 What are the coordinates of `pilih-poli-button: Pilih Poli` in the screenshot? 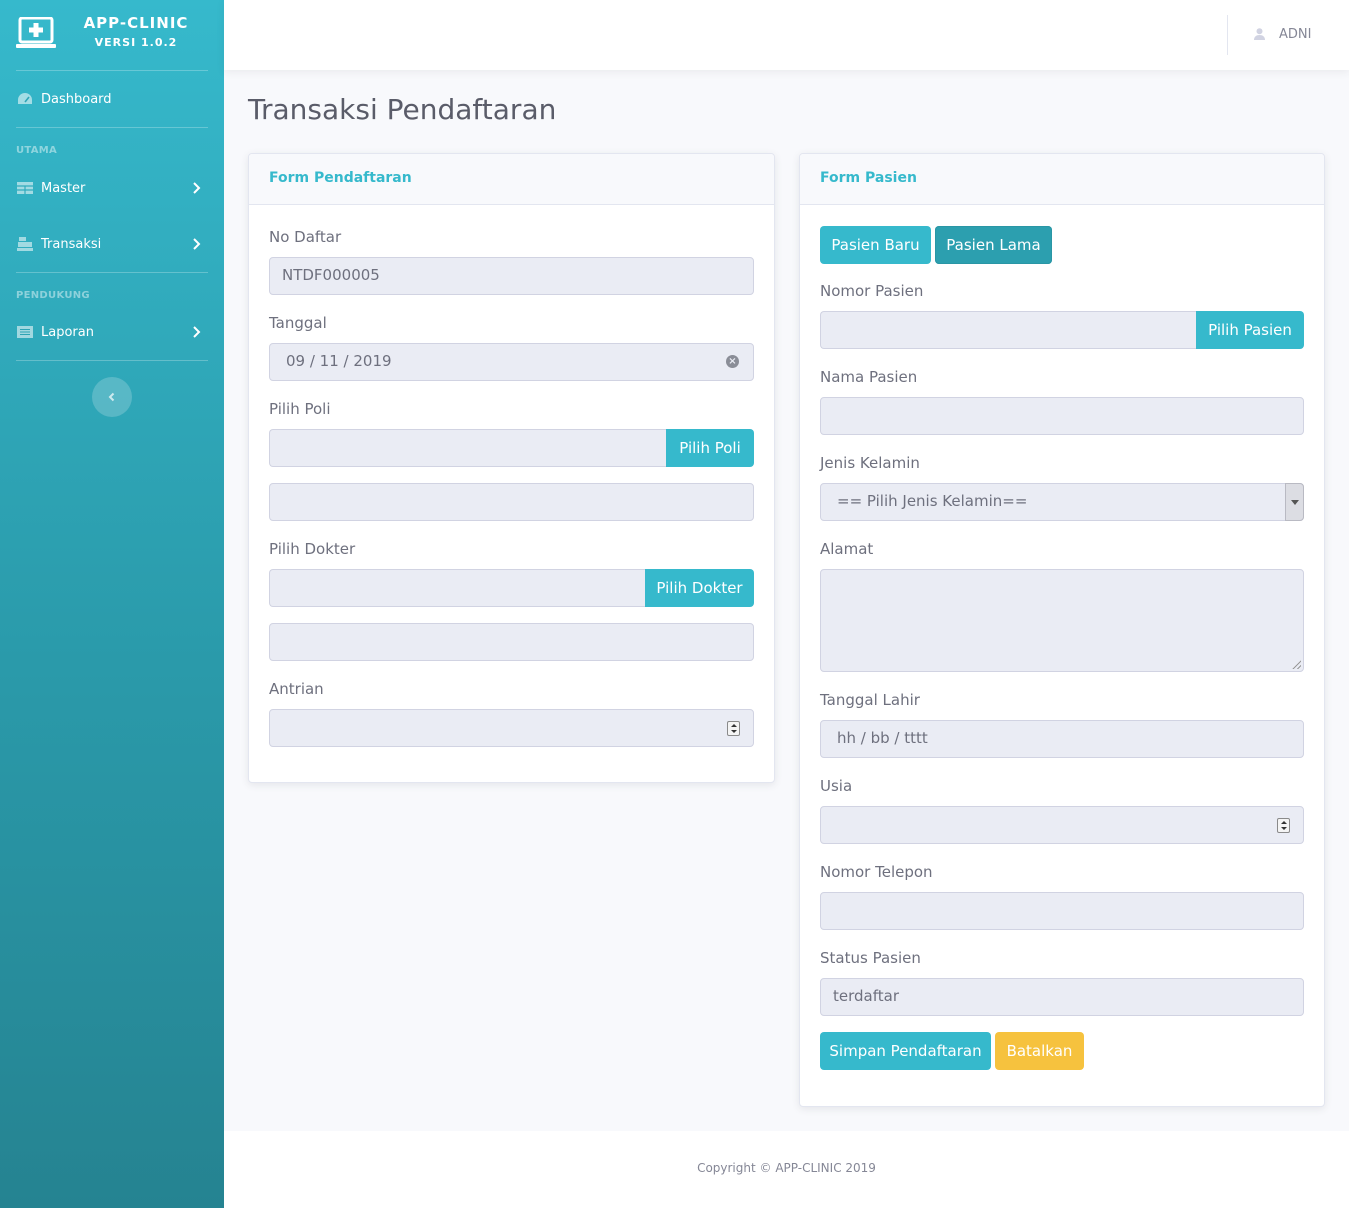 It's located at (710, 448).